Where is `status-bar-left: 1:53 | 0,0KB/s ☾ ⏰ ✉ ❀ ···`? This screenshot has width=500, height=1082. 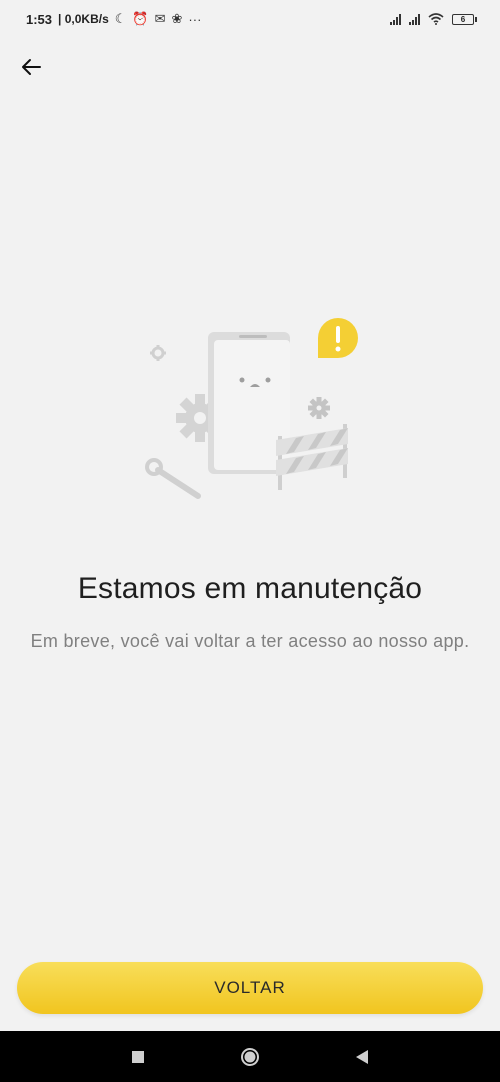
status-bar-left: 1:53 | 0,0KB/s ☾ ⏰ ✉ ❀ ··· is located at coordinates (113, 19).